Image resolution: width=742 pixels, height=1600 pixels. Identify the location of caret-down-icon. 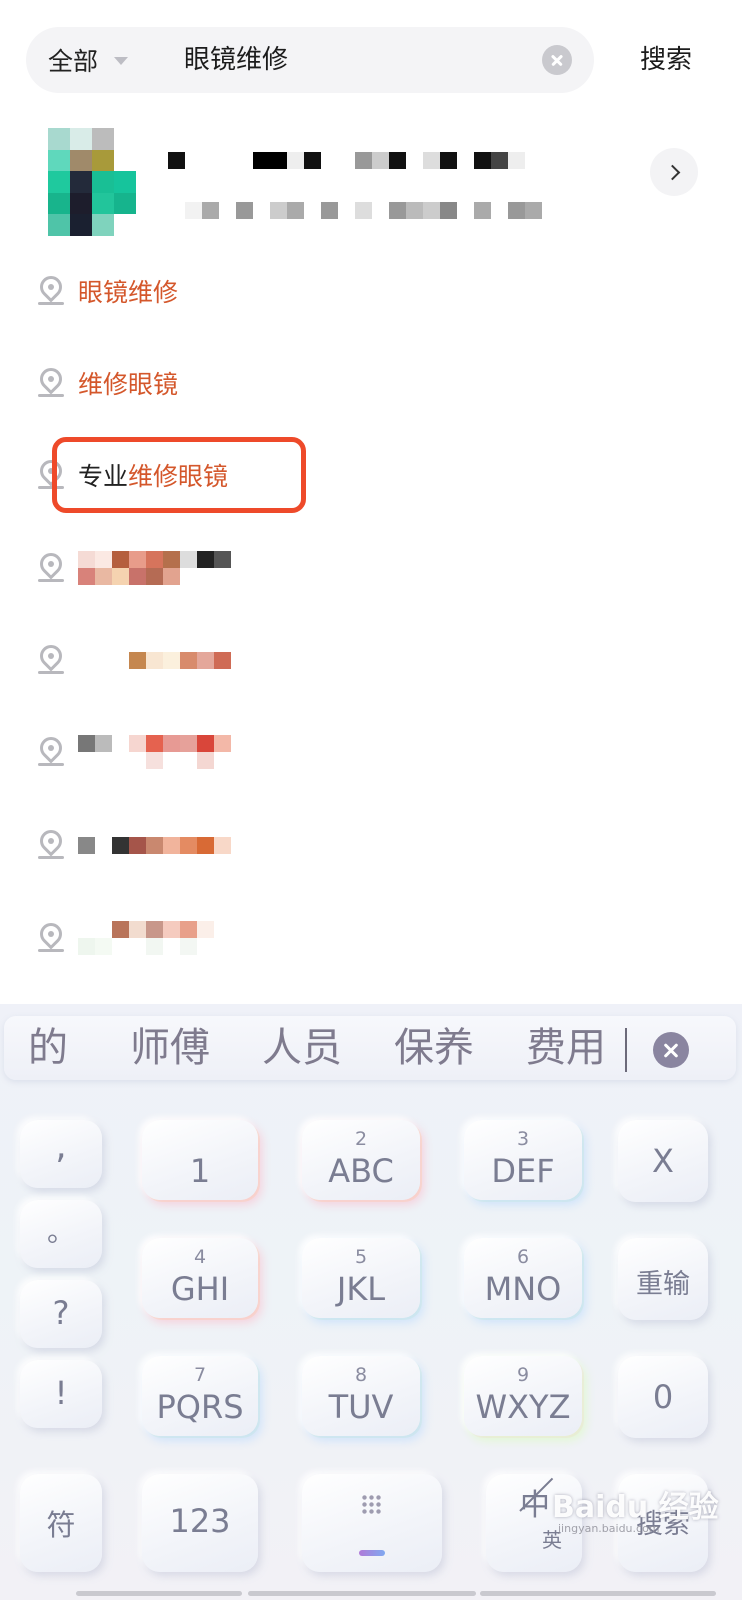
(121, 61).